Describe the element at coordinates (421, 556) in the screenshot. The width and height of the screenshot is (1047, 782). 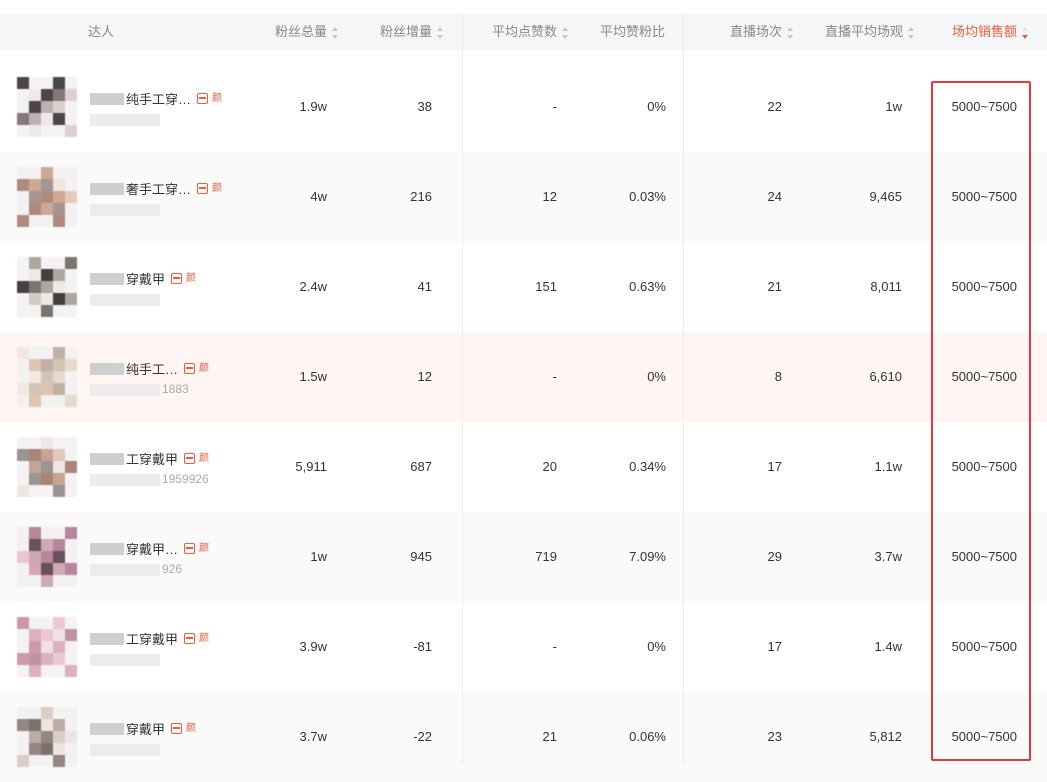
I see `fans-increase-cell: 945` at that location.